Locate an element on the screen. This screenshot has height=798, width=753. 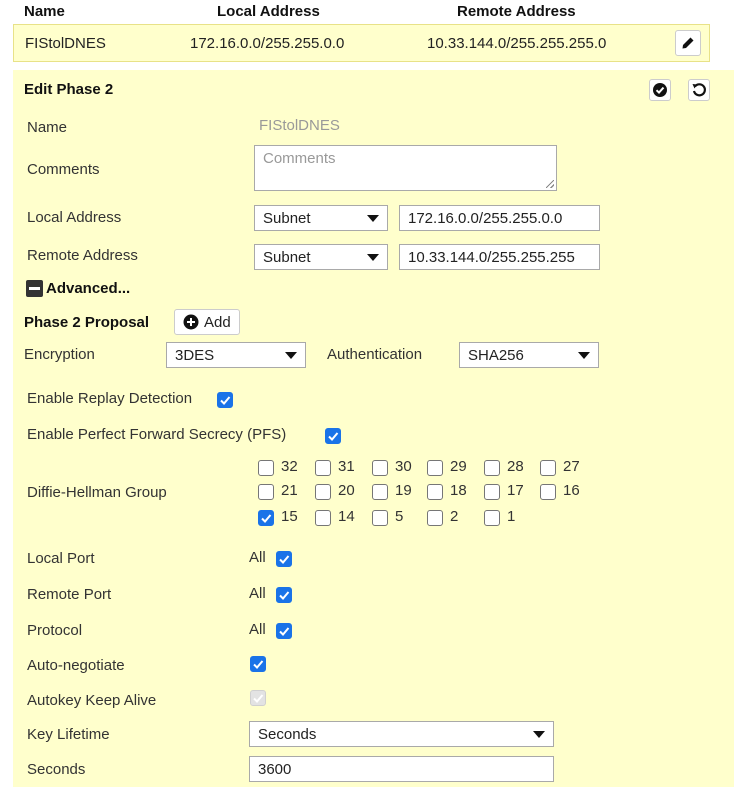
pfs-label: Enable Perfect Forward Secrecy (PFS) is located at coordinates (157, 434).